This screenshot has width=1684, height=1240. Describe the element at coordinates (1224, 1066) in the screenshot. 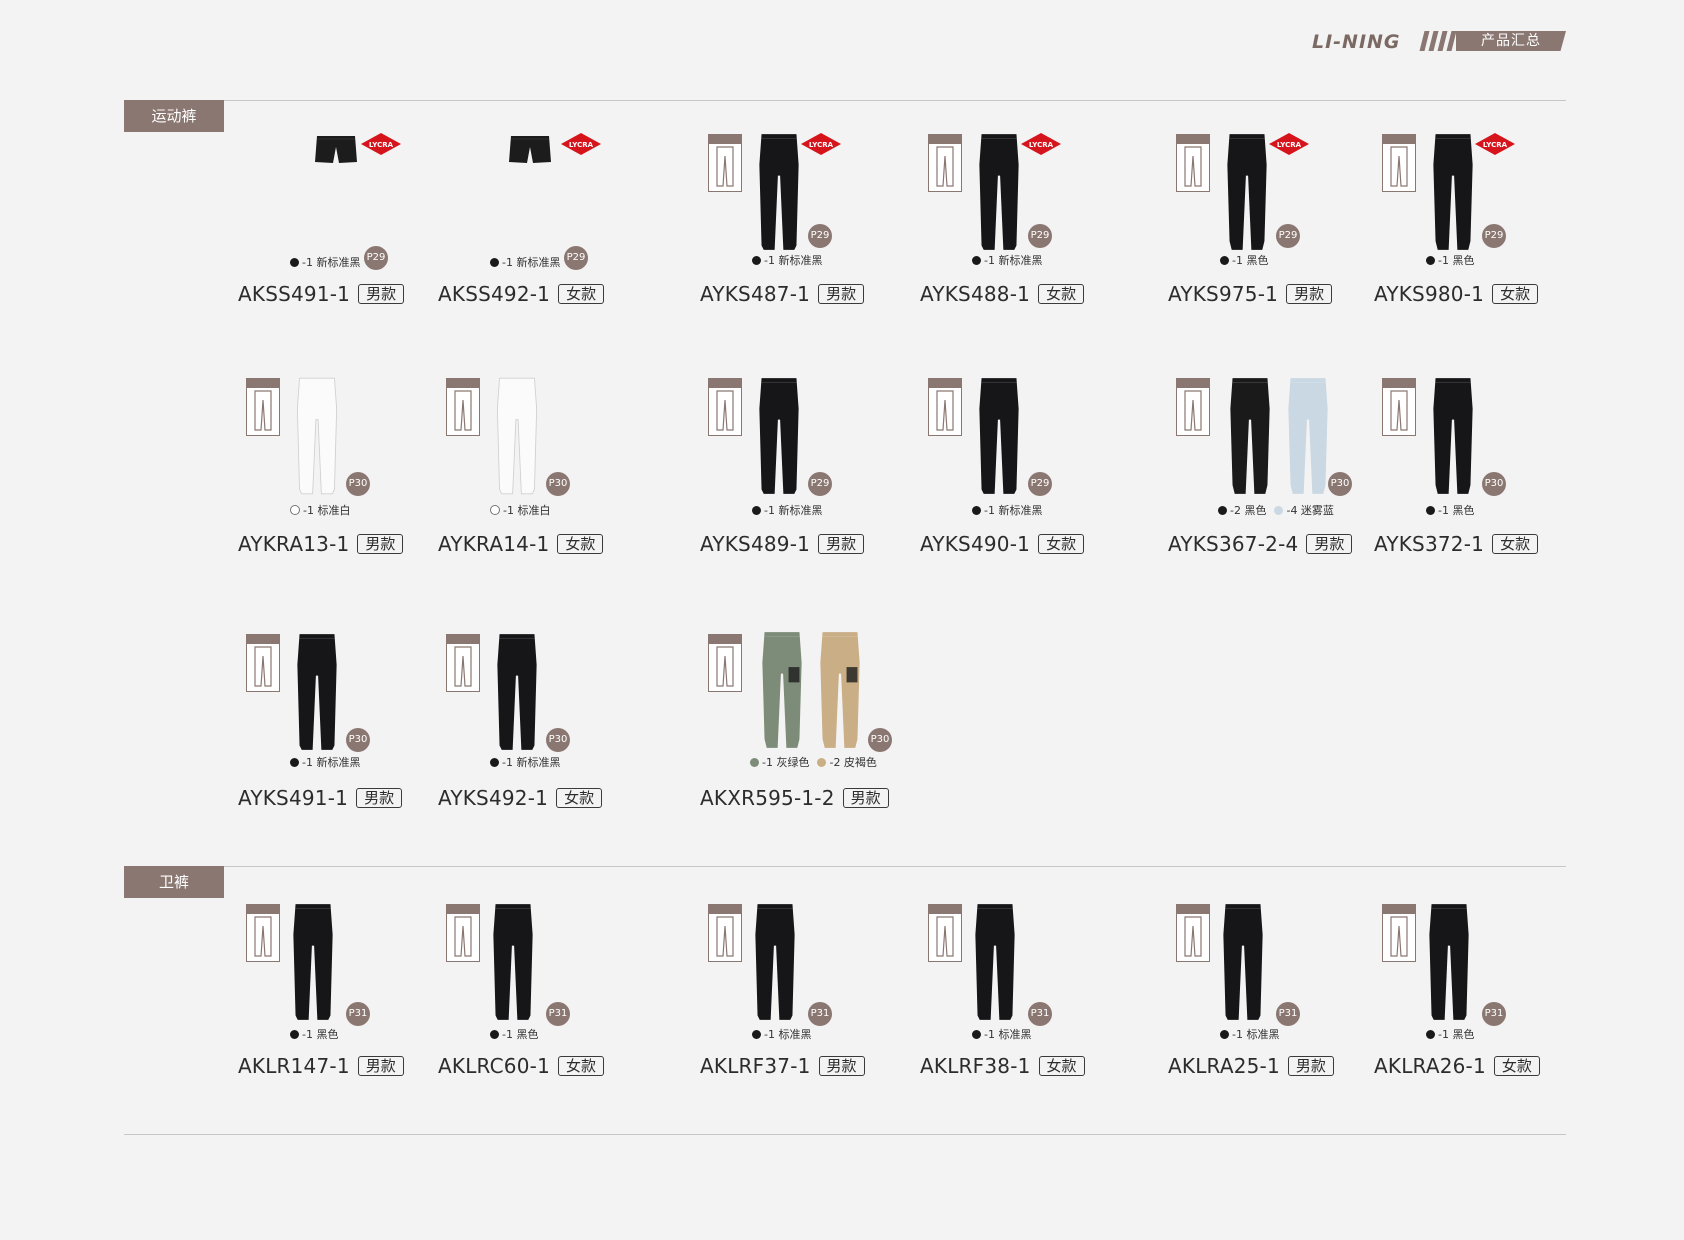

I see `product-code: AKLRA25-1` at that location.